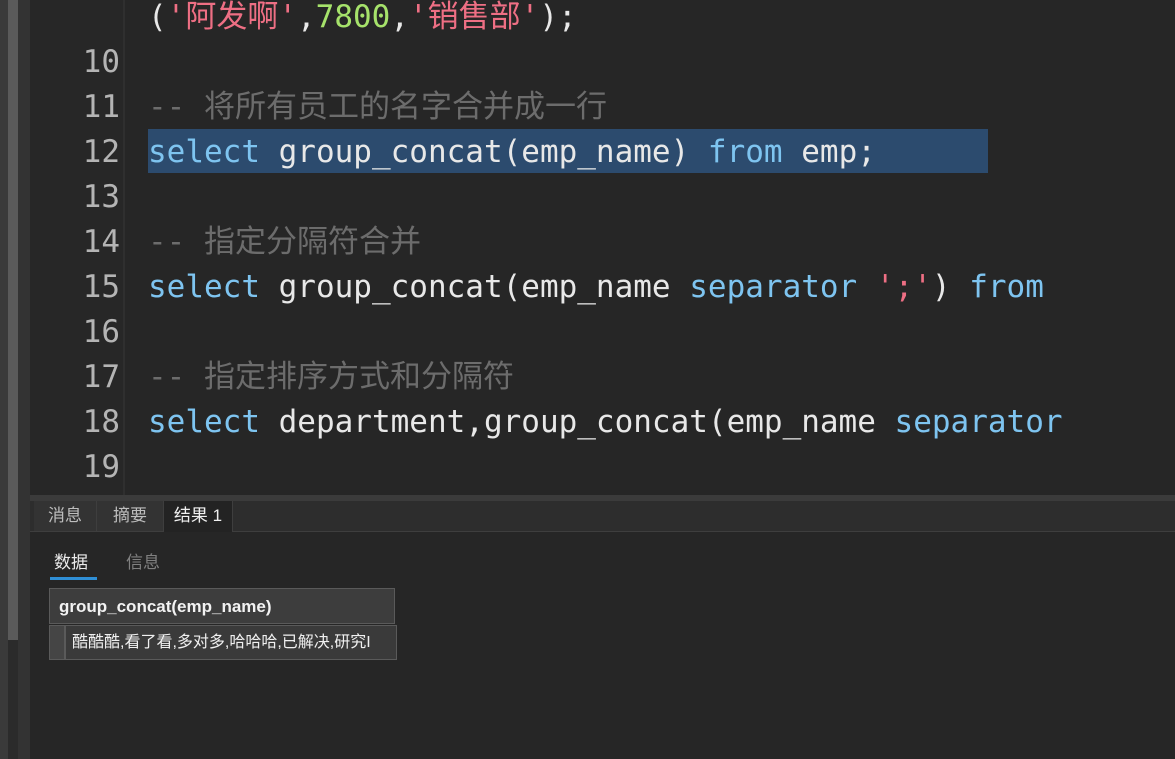  Describe the element at coordinates (24, 379) in the screenshot. I see `left-gap` at that location.